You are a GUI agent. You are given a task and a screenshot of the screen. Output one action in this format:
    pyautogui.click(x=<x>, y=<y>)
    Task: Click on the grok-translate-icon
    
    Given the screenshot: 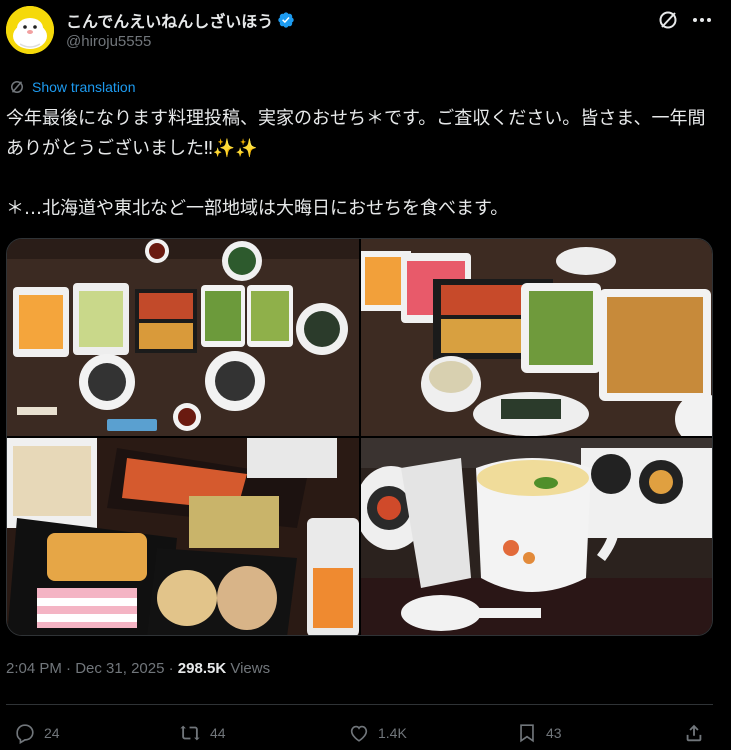 What is the action you would take?
    pyautogui.click(x=17, y=87)
    